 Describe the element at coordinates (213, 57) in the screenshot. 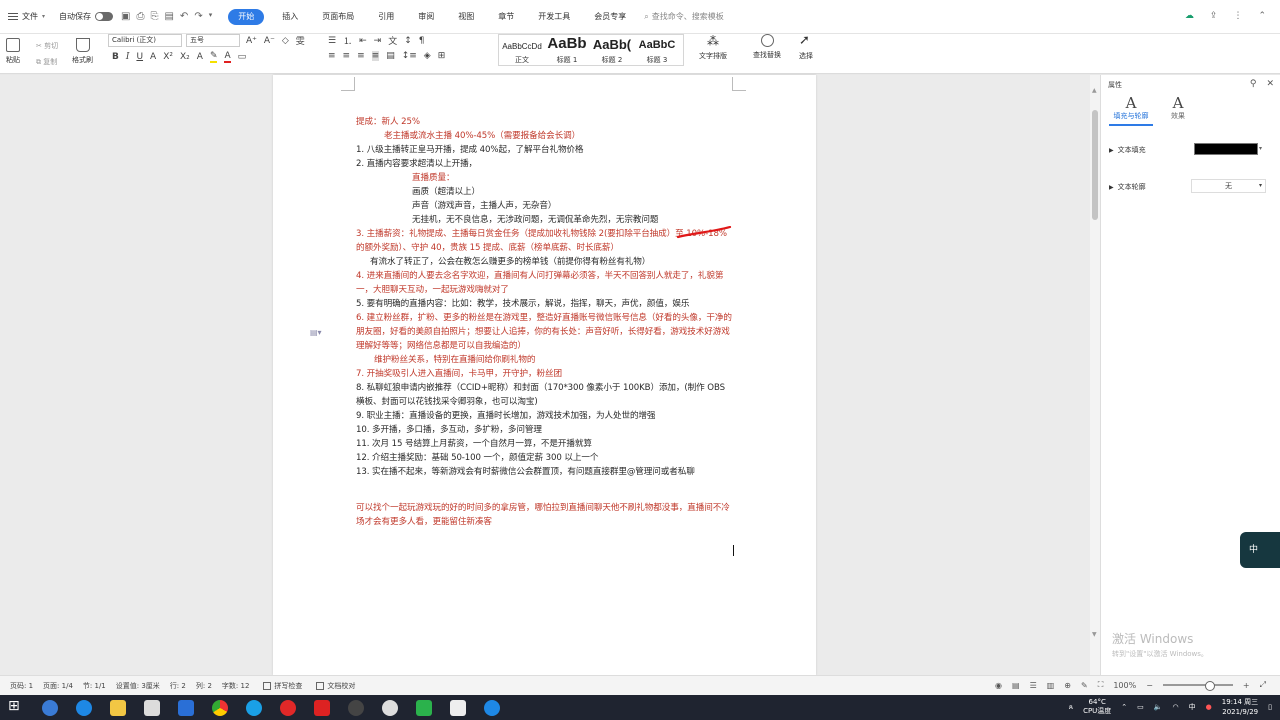

I see `highlight-icon: ✎` at that location.